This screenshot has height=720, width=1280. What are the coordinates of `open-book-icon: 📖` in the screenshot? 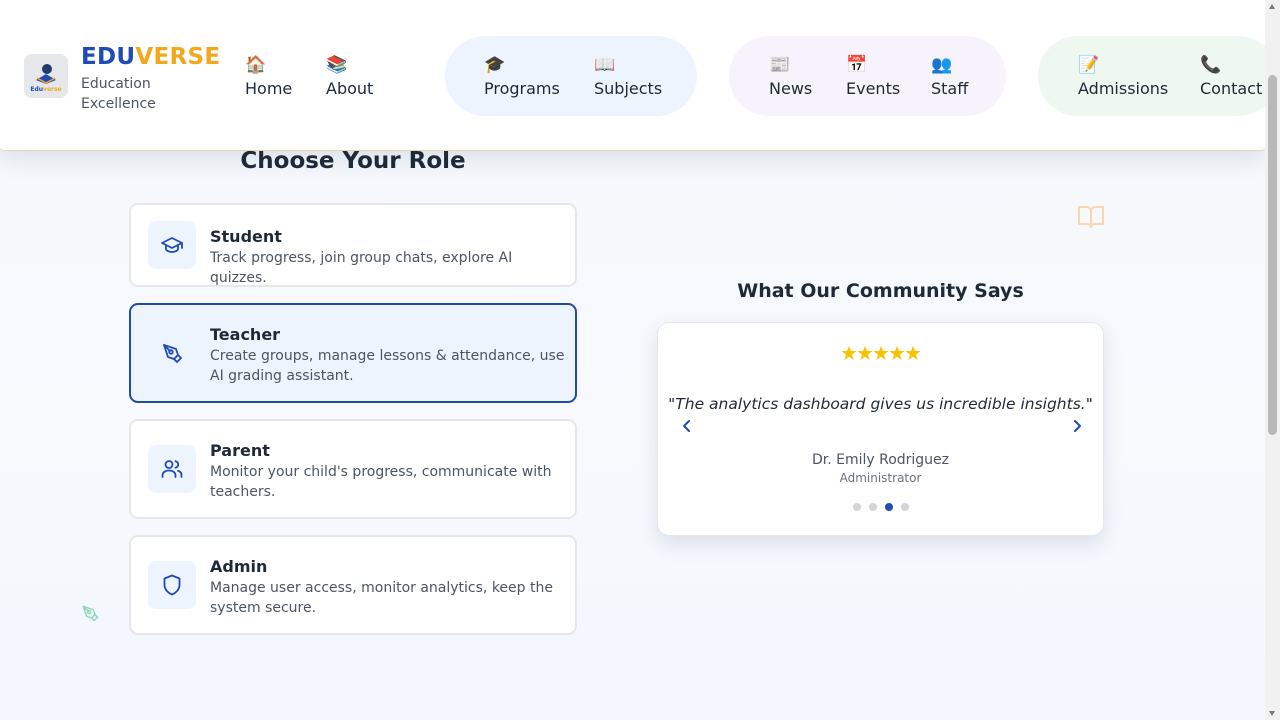 It's located at (605, 65).